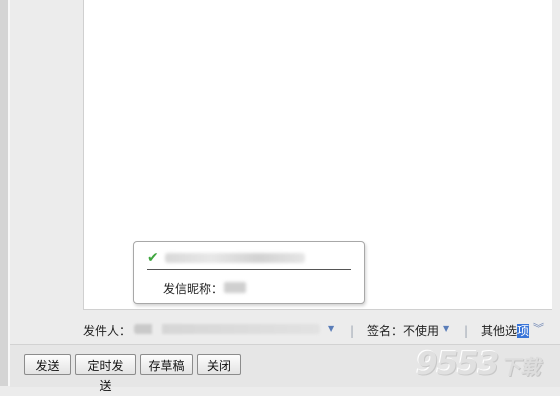 The height and width of the screenshot is (396, 560). I want to click on signature-value: 不使用, so click(421, 330).